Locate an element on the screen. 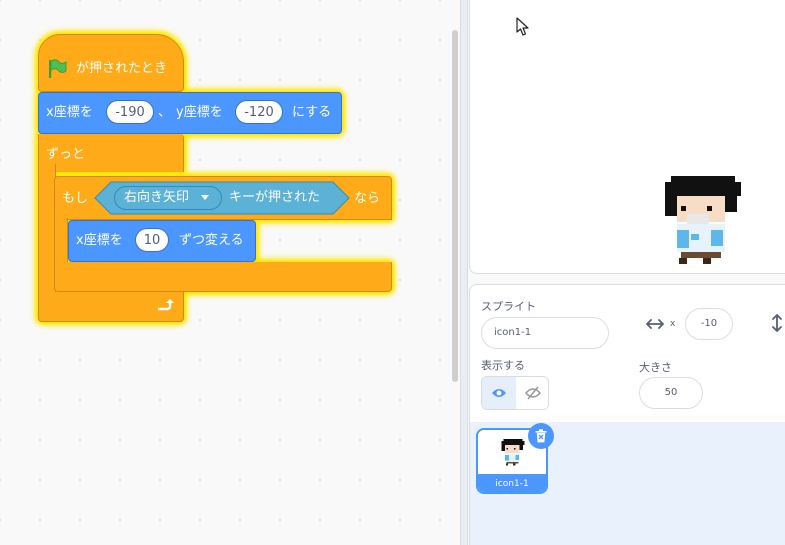 The height and width of the screenshot is (545, 785). goto-y-input: -120 is located at coordinates (259, 112).